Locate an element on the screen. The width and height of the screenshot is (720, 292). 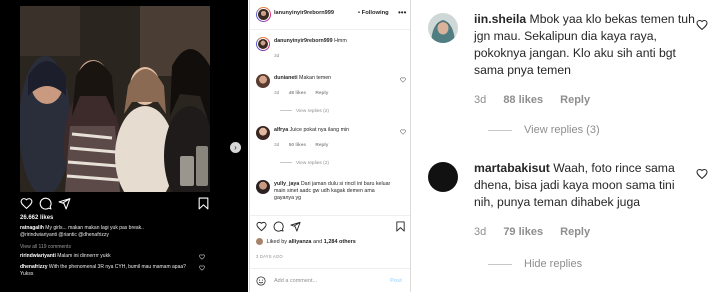
caption-tags: @ririndwiariyanti @riantic @dhenafrizzy is located at coordinates (64, 235).